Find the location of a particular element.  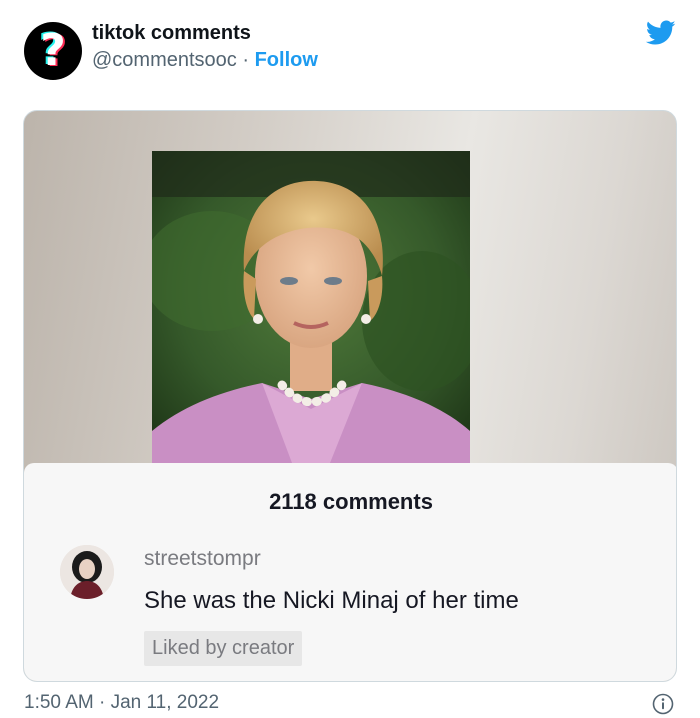

account-avatar: ??? is located at coordinates (53, 51).